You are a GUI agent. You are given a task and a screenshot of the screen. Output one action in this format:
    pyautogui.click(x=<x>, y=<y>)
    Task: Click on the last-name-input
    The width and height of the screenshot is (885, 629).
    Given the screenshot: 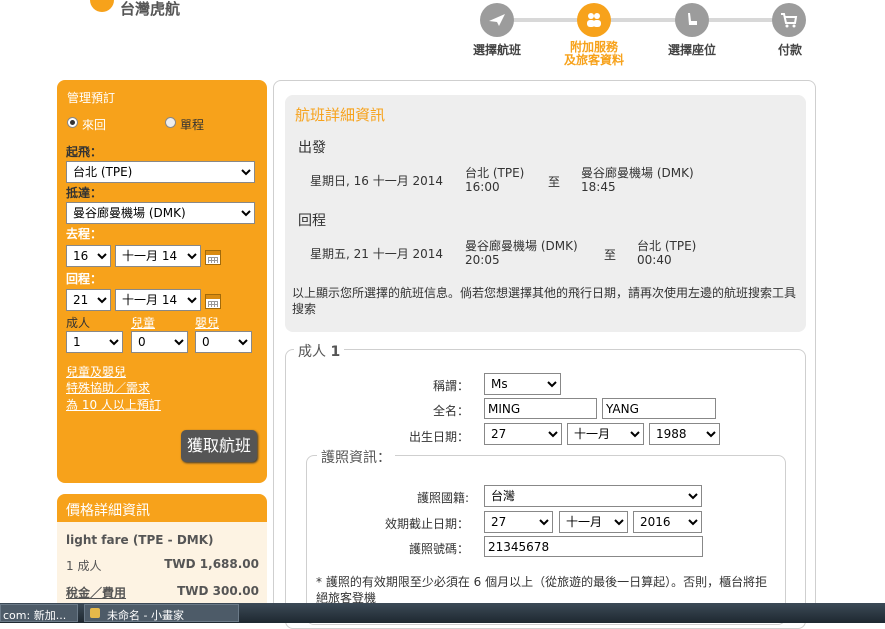 What is the action you would take?
    pyautogui.click(x=659, y=408)
    